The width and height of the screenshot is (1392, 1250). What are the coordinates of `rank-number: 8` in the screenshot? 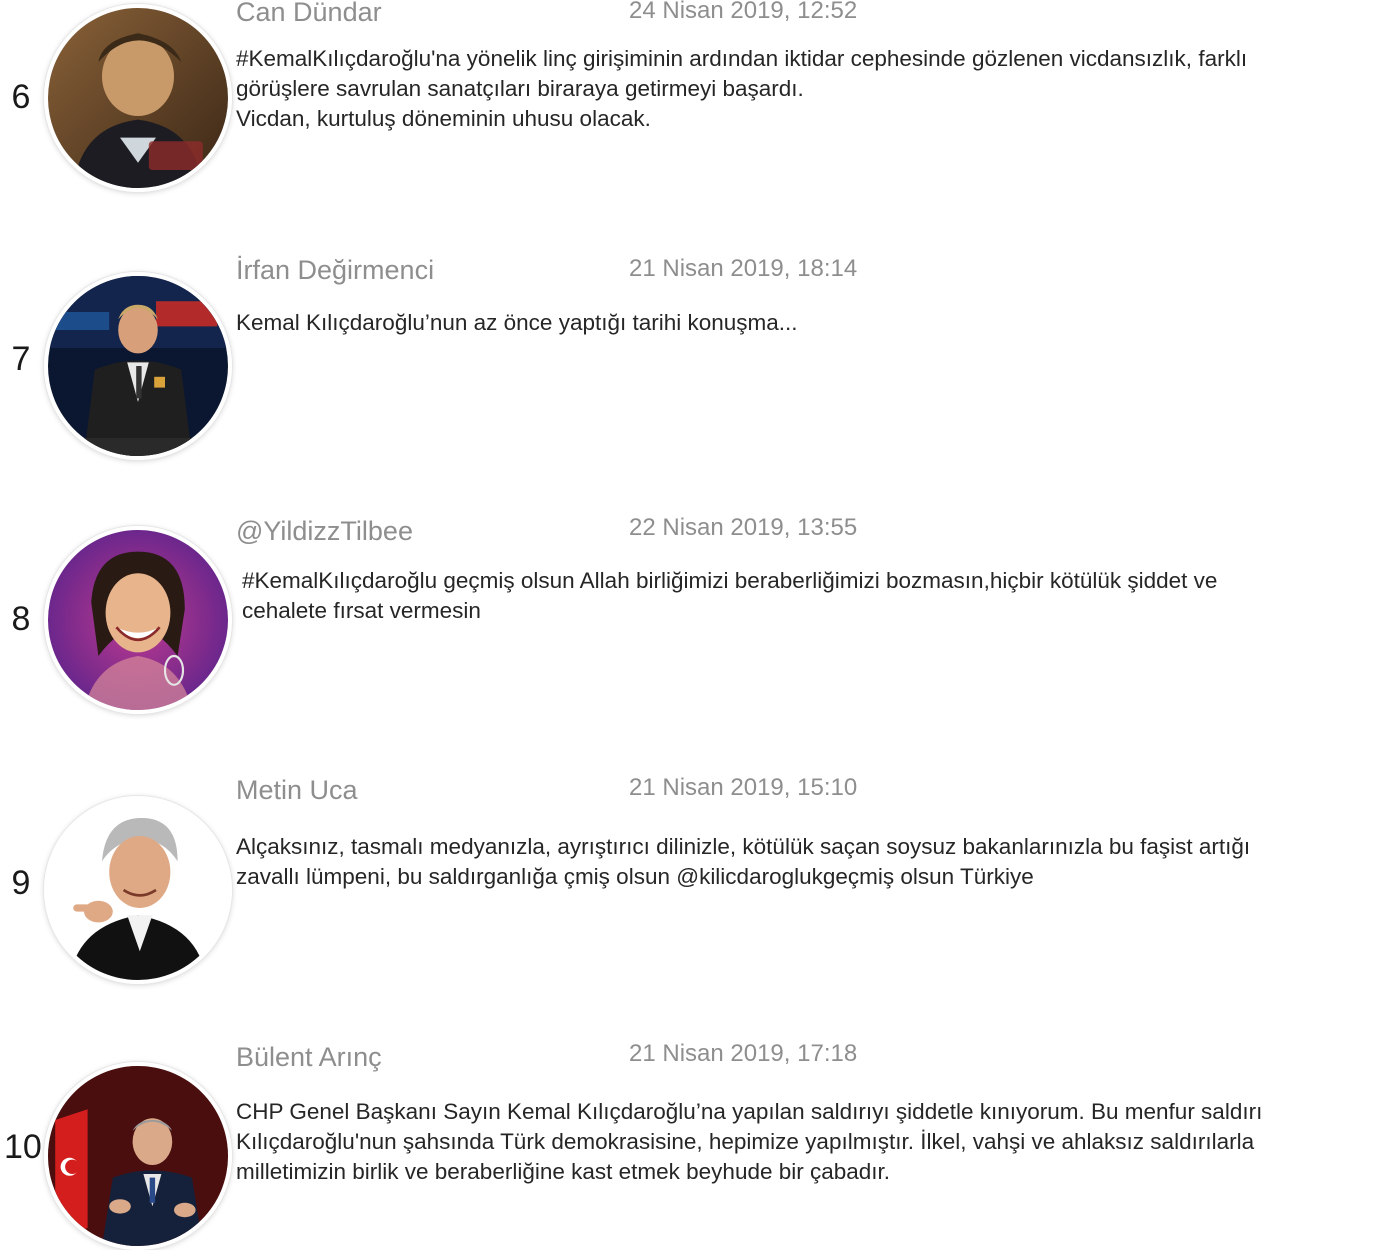 It's located at (21, 619).